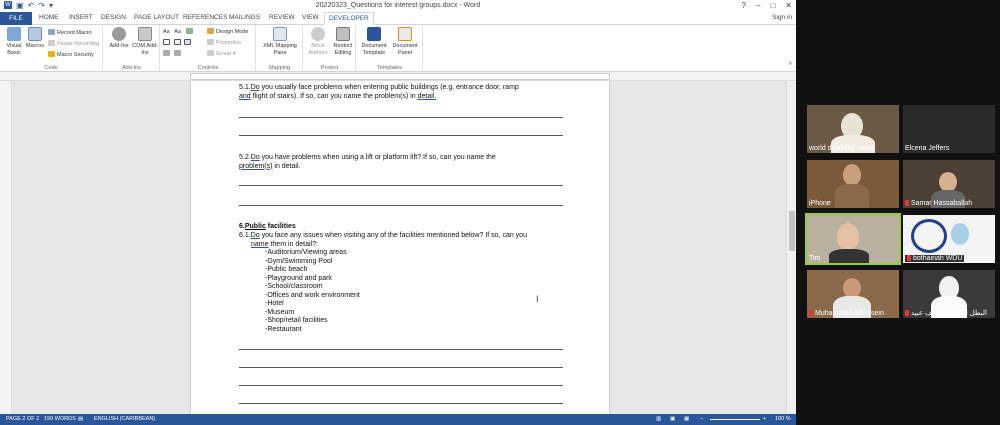 The width and height of the screenshot is (1000, 425). Describe the element at coordinates (166, 32) in the screenshot. I see `rich-text-control-icon: Aa` at that location.